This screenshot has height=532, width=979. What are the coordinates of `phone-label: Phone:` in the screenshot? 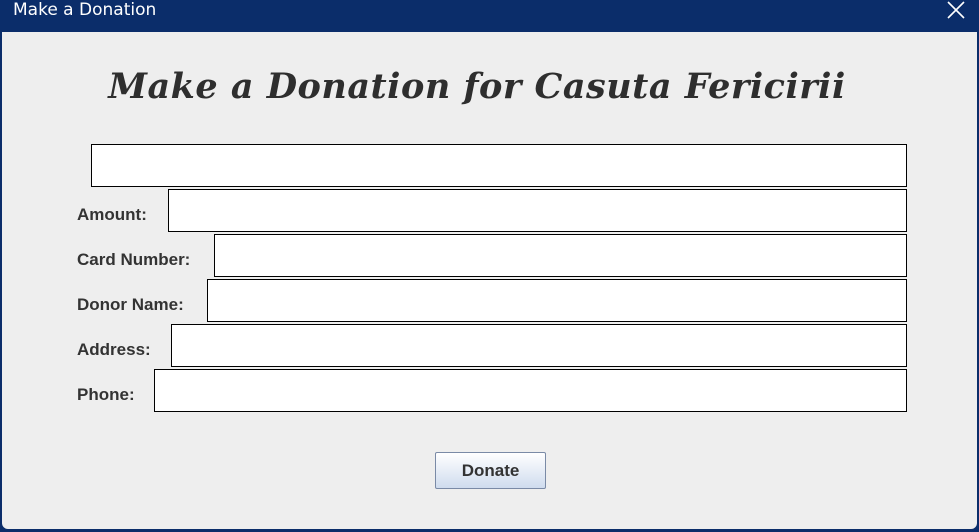 It's located at (106, 394).